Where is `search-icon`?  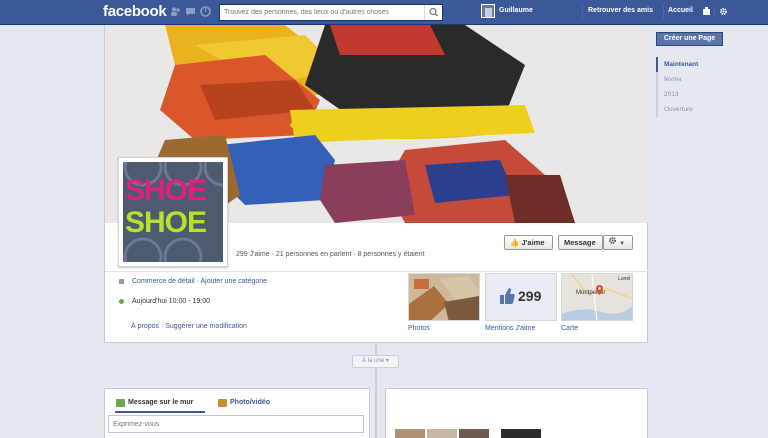 search-icon is located at coordinates (433, 12).